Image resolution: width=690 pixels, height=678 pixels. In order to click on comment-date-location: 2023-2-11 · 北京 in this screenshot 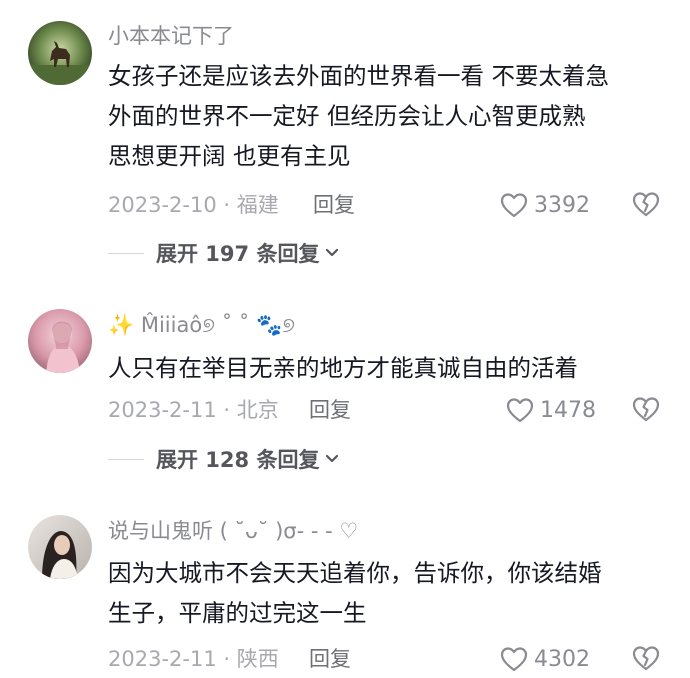, I will do `click(193, 410)`.